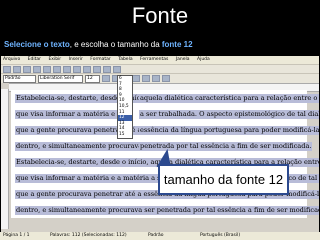 This screenshot has height=240, width=320. What do you see at coordinates (107, 69) in the screenshot?
I see `table-icon` at bounding box center [107, 69].